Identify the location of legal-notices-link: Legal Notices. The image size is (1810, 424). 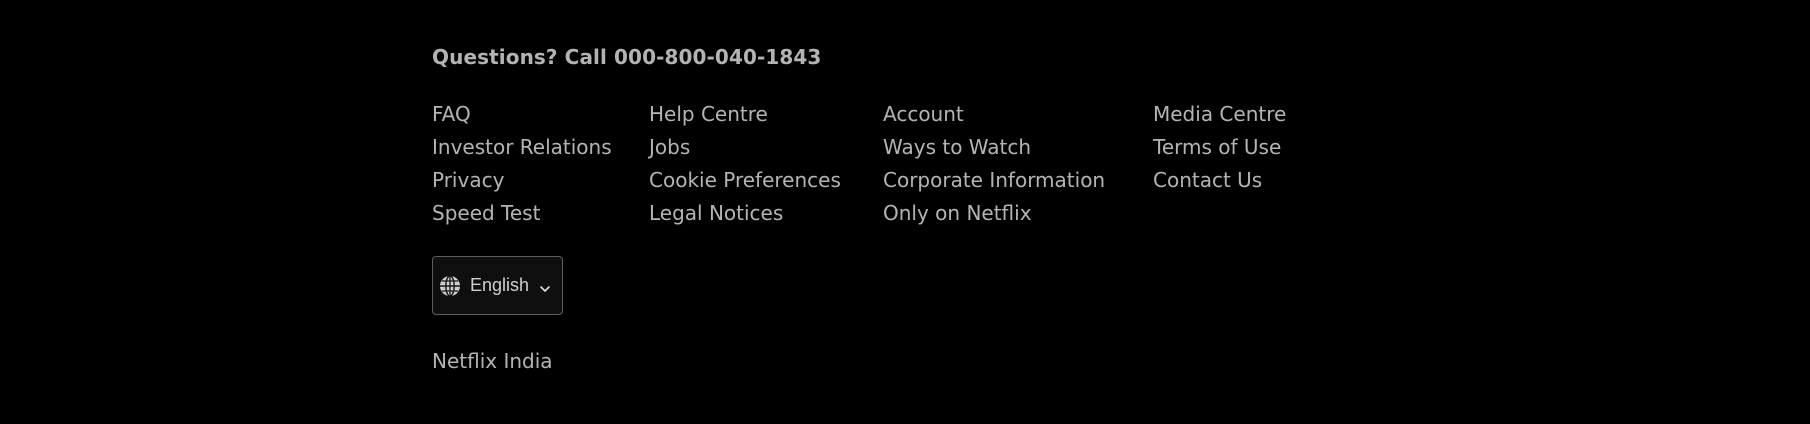
(745, 213).